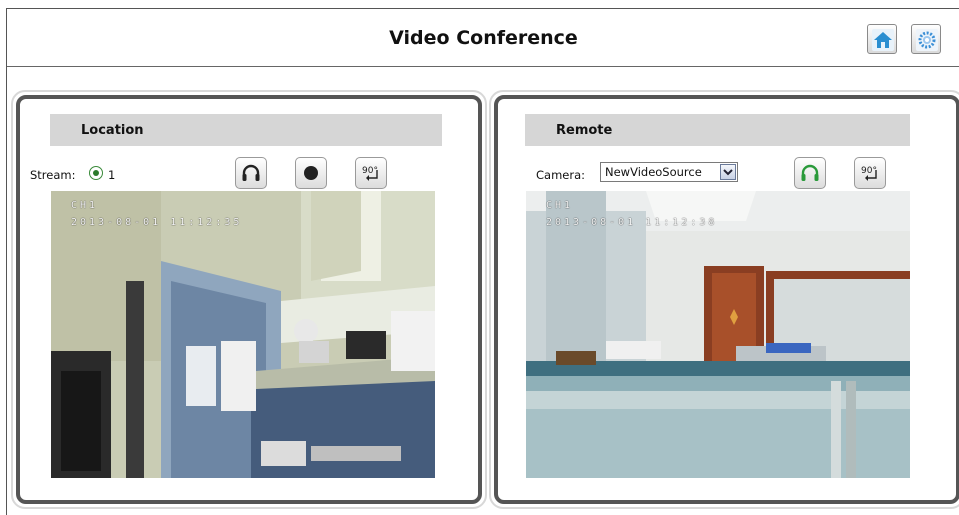 This screenshot has height=515, width=959. What do you see at coordinates (230, 173) in the screenshot?
I see `location-controls: Stream: 1 90°` at bounding box center [230, 173].